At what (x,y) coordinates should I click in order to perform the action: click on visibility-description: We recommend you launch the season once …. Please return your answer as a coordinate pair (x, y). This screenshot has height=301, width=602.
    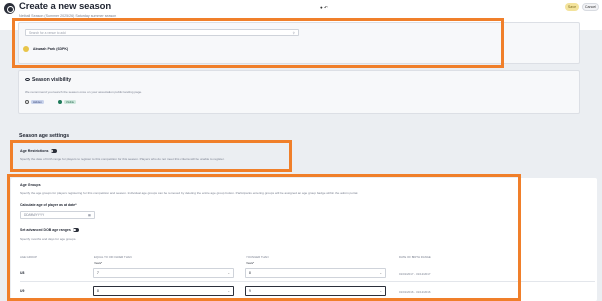
    Looking at the image, I should click on (84, 92).